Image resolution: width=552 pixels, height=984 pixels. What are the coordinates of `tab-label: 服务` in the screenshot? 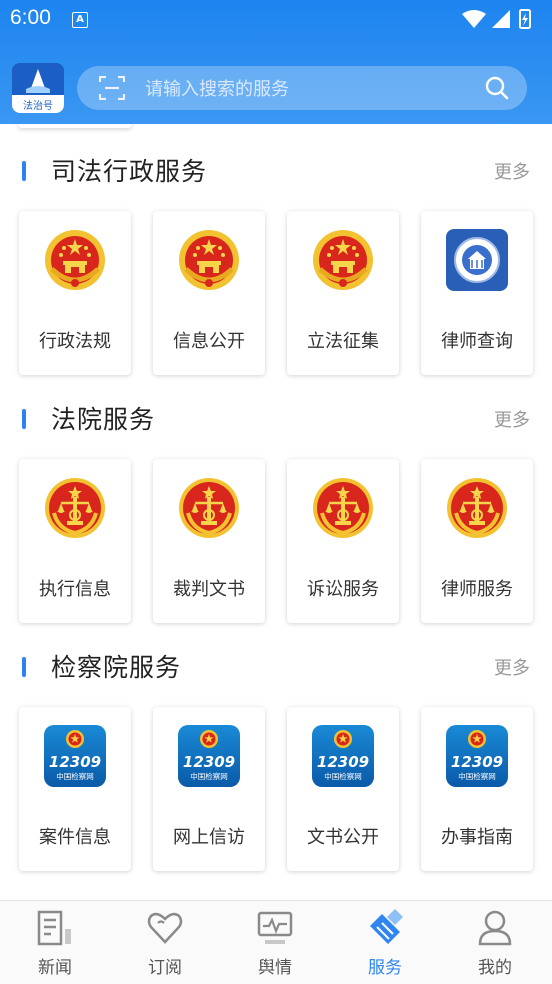 It's located at (385, 968).